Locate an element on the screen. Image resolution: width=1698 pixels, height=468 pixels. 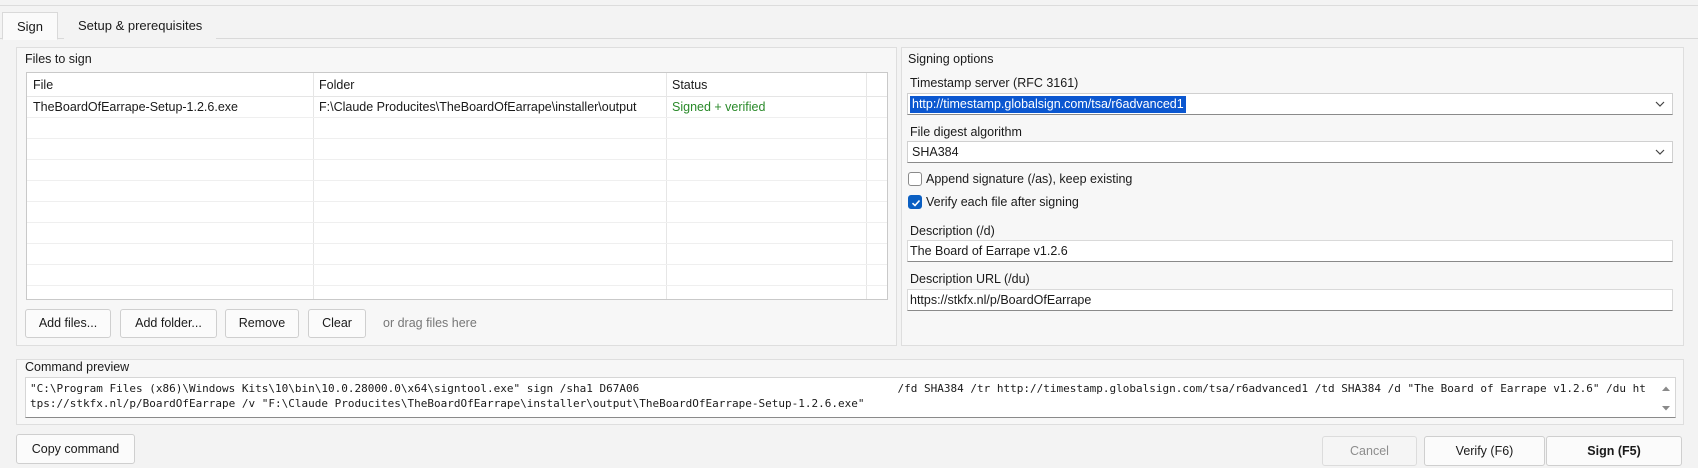
column-header-status: Status is located at coordinates (766, 85).